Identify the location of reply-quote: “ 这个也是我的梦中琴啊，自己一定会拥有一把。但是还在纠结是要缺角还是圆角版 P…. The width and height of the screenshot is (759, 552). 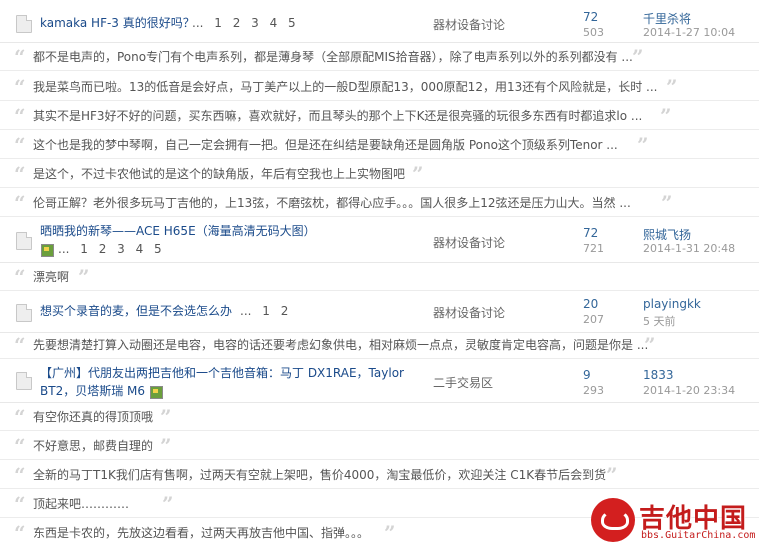
(379, 145).